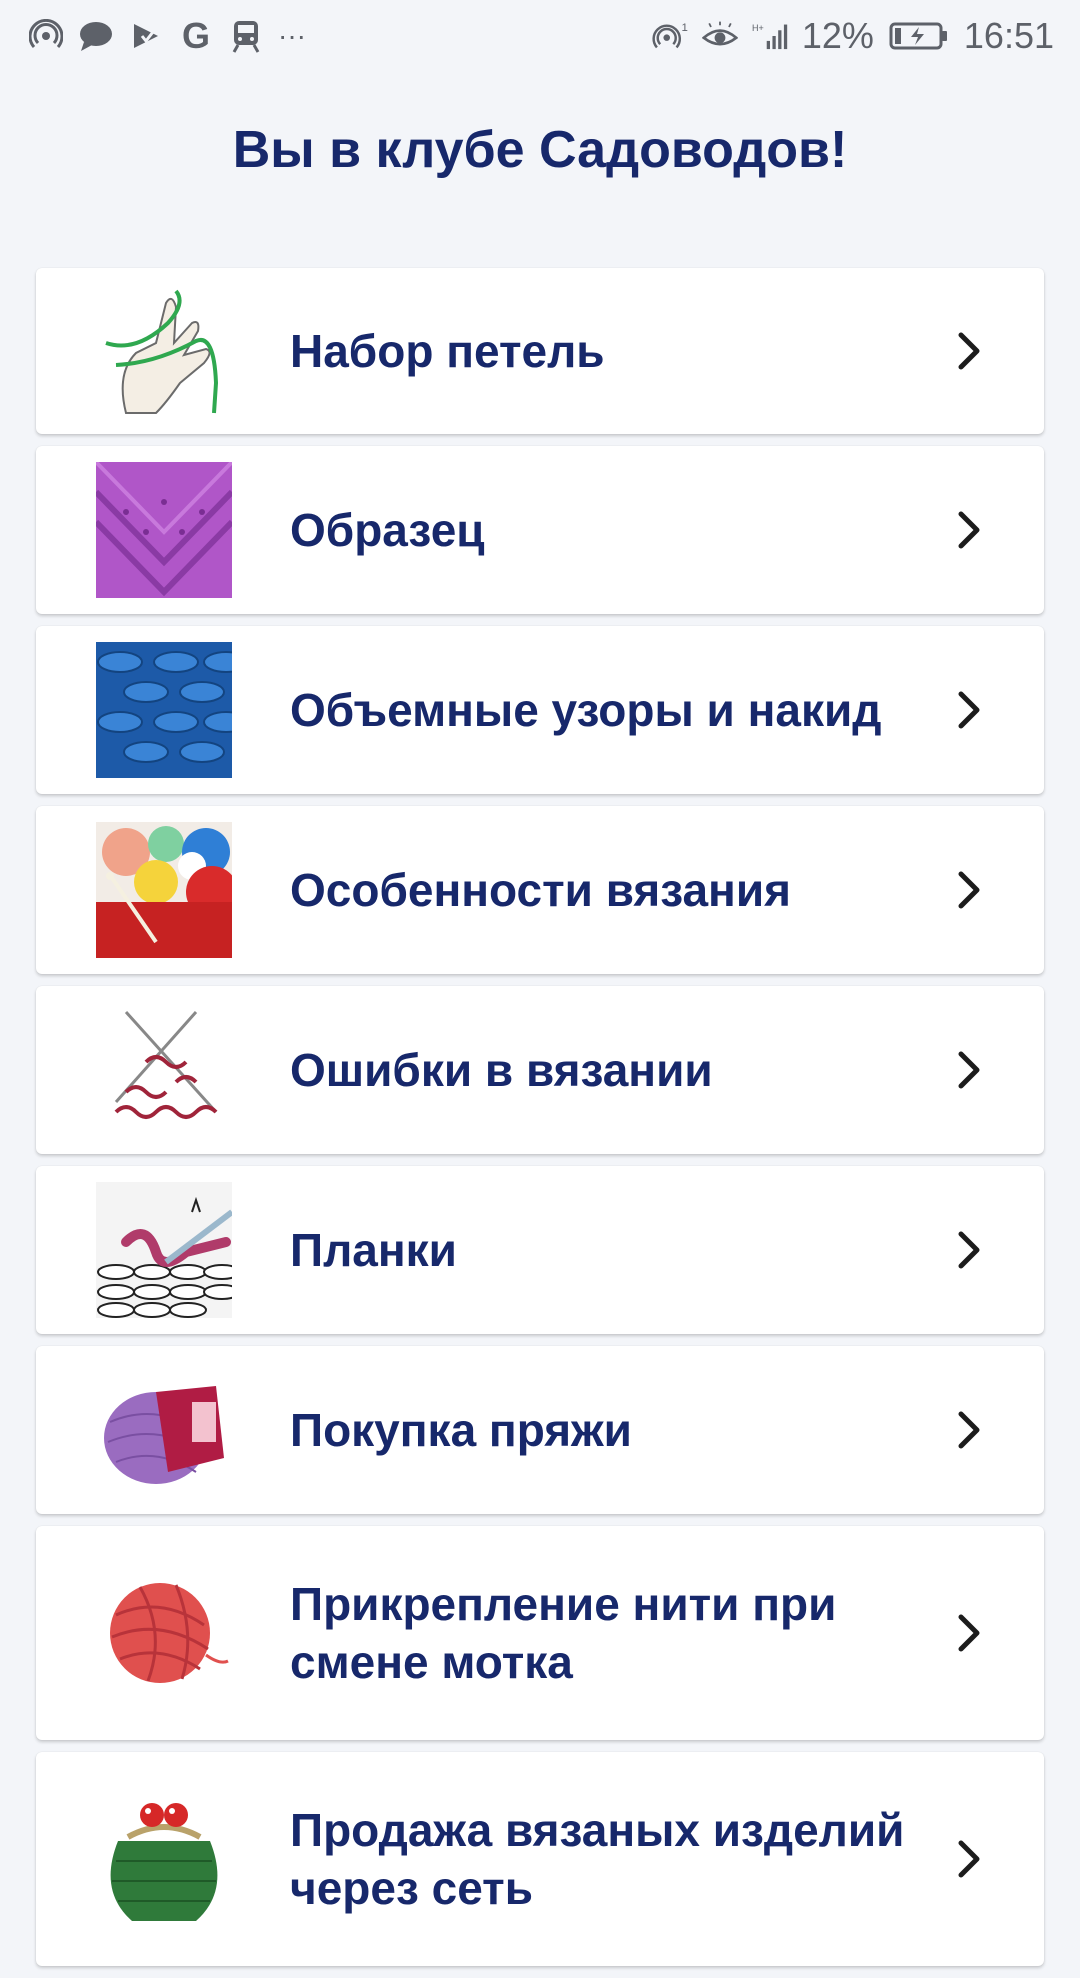  Describe the element at coordinates (164, 1633) in the screenshot. I see `red-yarn-ball-icon` at that location.